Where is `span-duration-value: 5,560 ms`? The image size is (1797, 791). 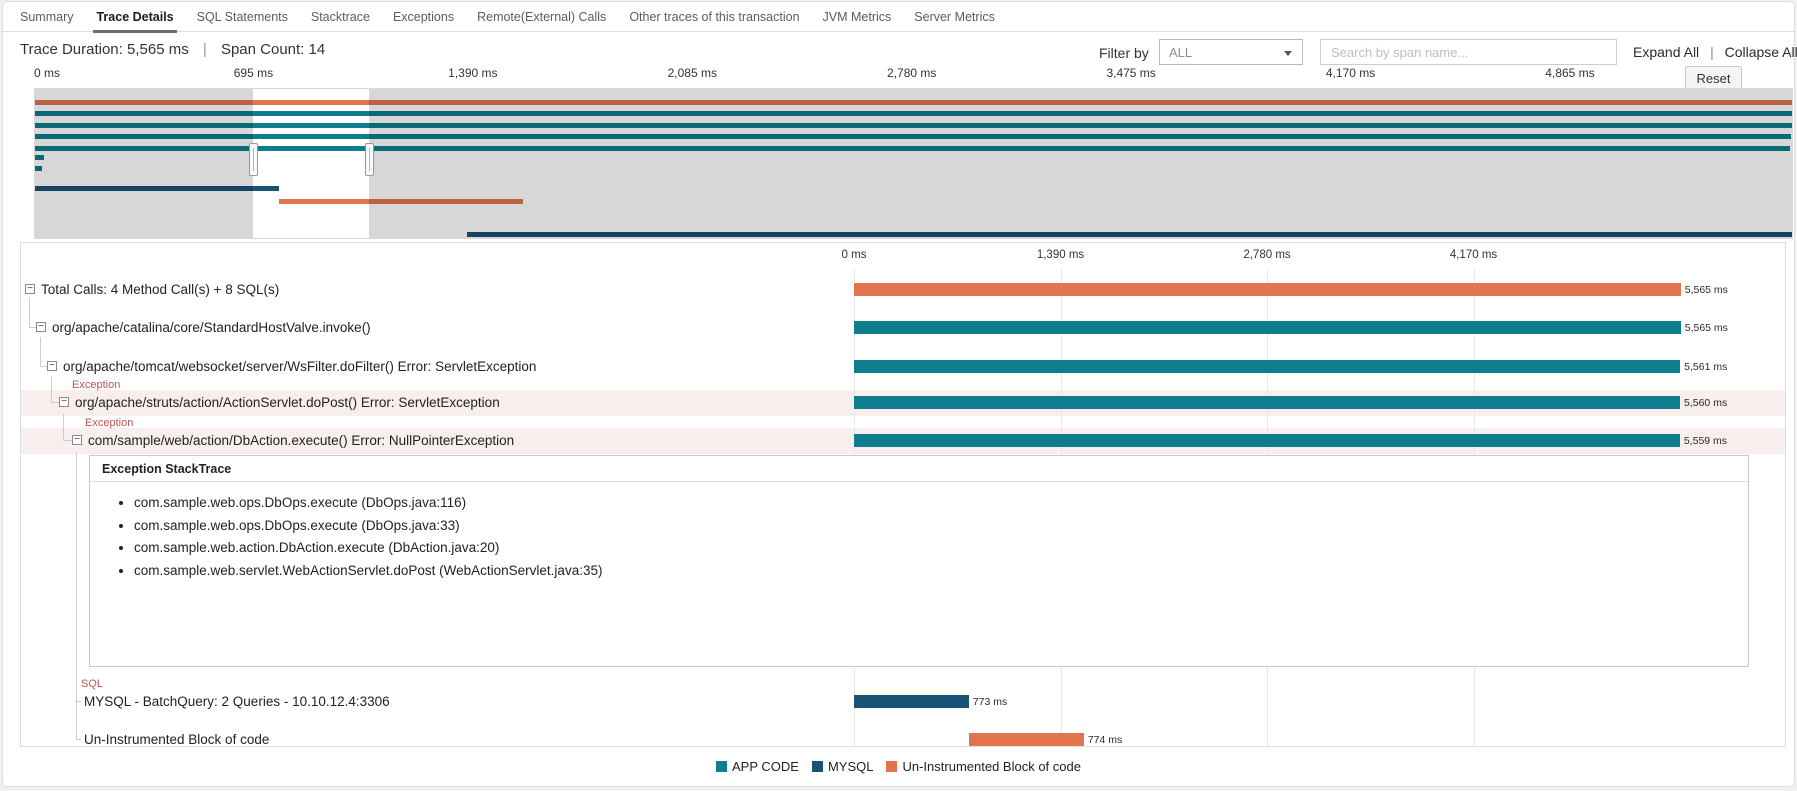
span-duration-value: 5,560 ms is located at coordinates (1706, 403).